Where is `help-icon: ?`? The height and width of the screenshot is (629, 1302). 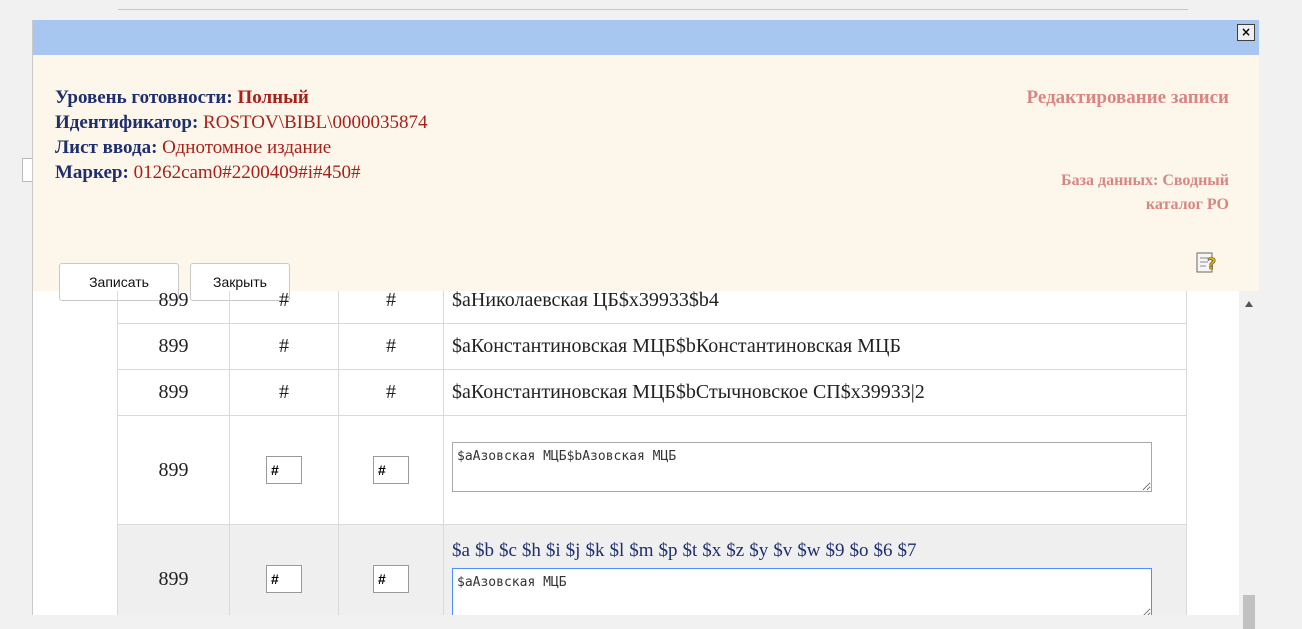
help-icon: ? is located at coordinates (1207, 263).